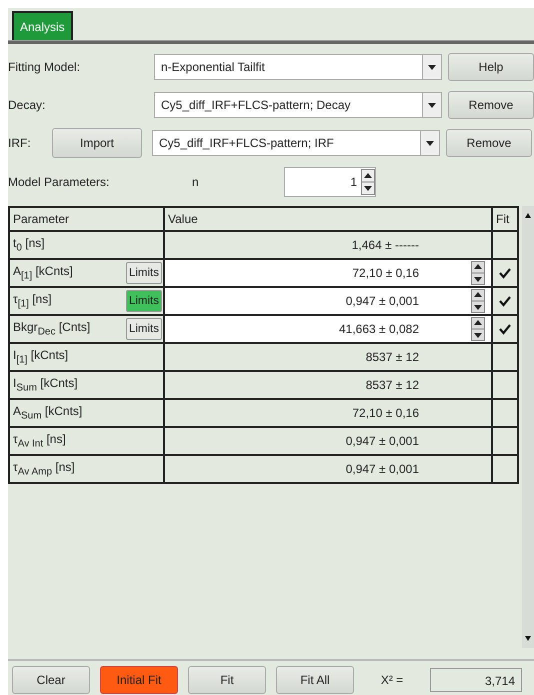  Describe the element at coordinates (97, 143) in the screenshot. I see `import-button: Import` at that location.